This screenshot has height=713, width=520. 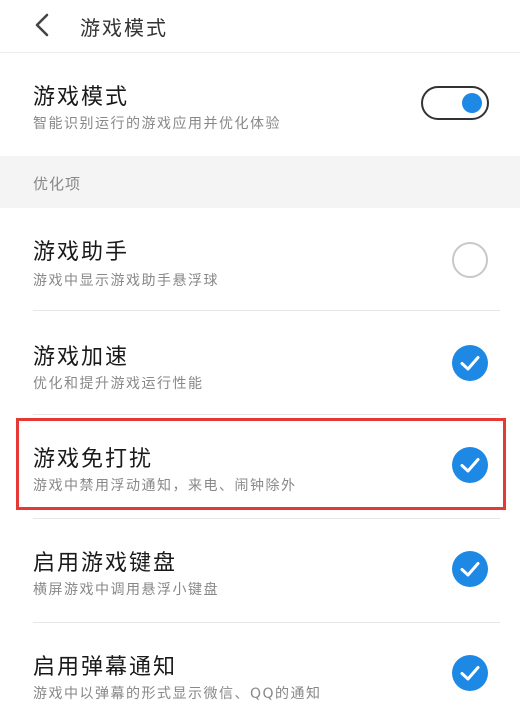 I want to click on highlight-box, so click(x=261, y=464).